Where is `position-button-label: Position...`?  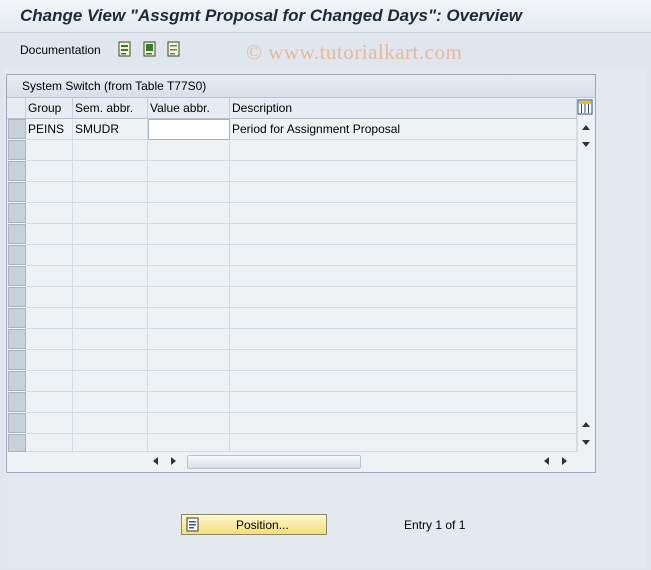
position-button-label: Position... is located at coordinates (262, 525).